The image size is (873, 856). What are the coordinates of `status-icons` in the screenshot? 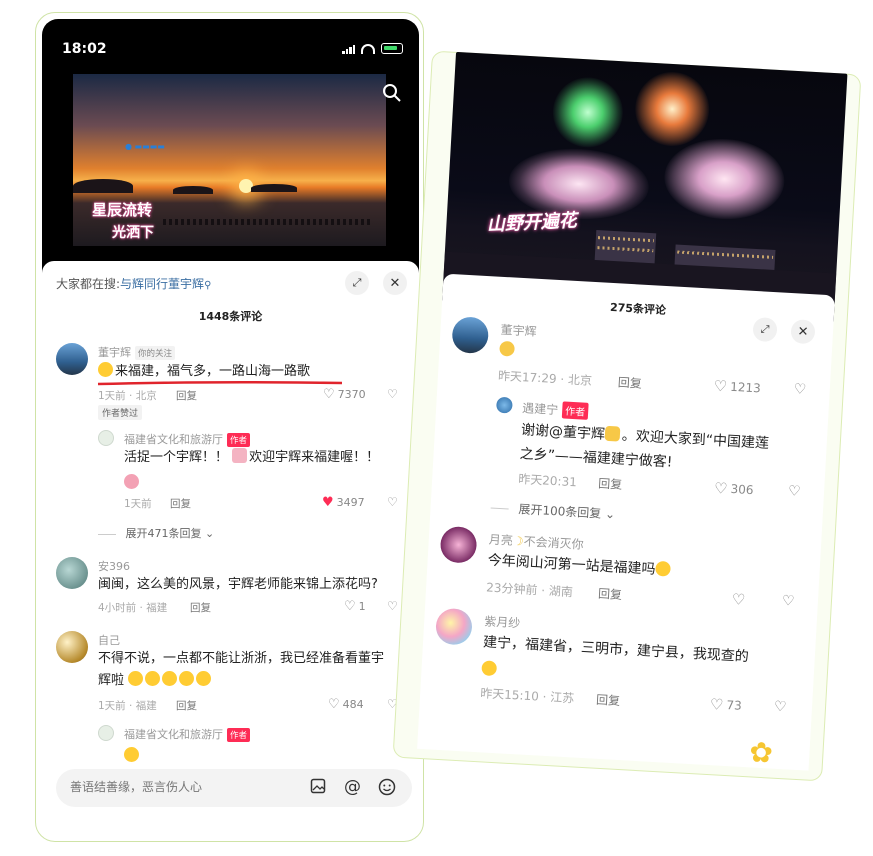 It's located at (372, 48).